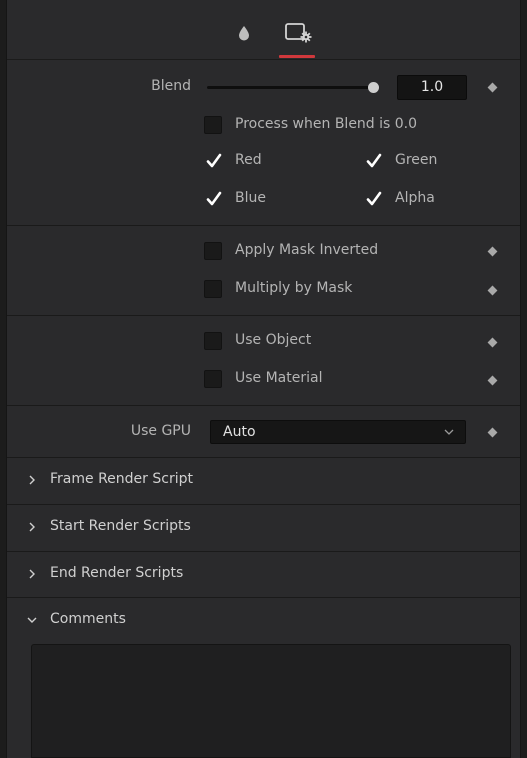 This screenshot has width=527, height=758. I want to click on blend-label: Blend, so click(171, 86).